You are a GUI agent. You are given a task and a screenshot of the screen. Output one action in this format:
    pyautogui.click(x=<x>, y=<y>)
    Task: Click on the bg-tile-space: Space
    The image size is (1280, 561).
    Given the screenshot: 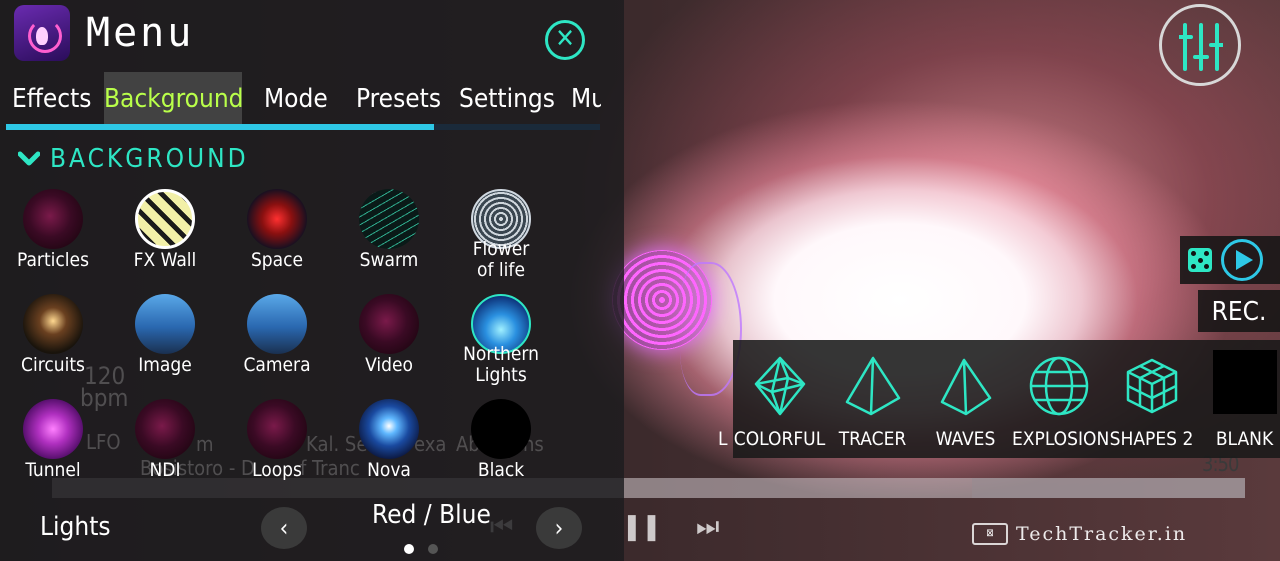 What is the action you would take?
    pyautogui.click(x=277, y=239)
    